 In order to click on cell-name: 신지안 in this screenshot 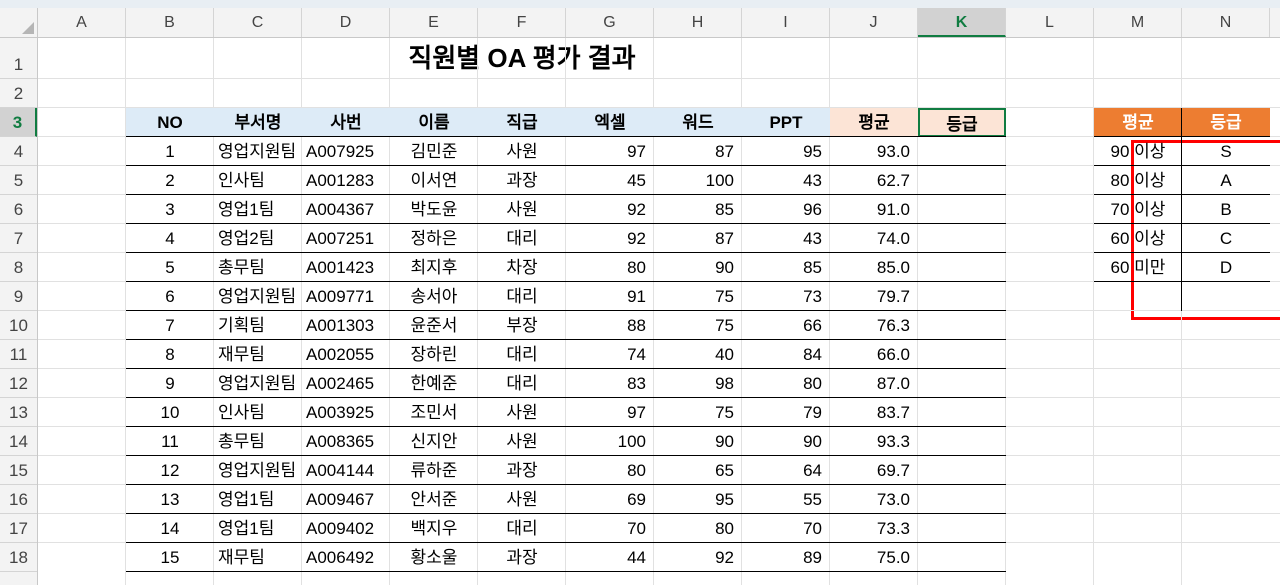, I will do `click(434, 441)`.